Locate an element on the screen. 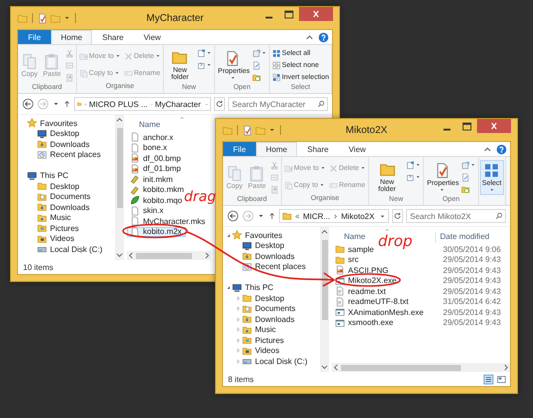  grid-icon is located at coordinates (276, 65).